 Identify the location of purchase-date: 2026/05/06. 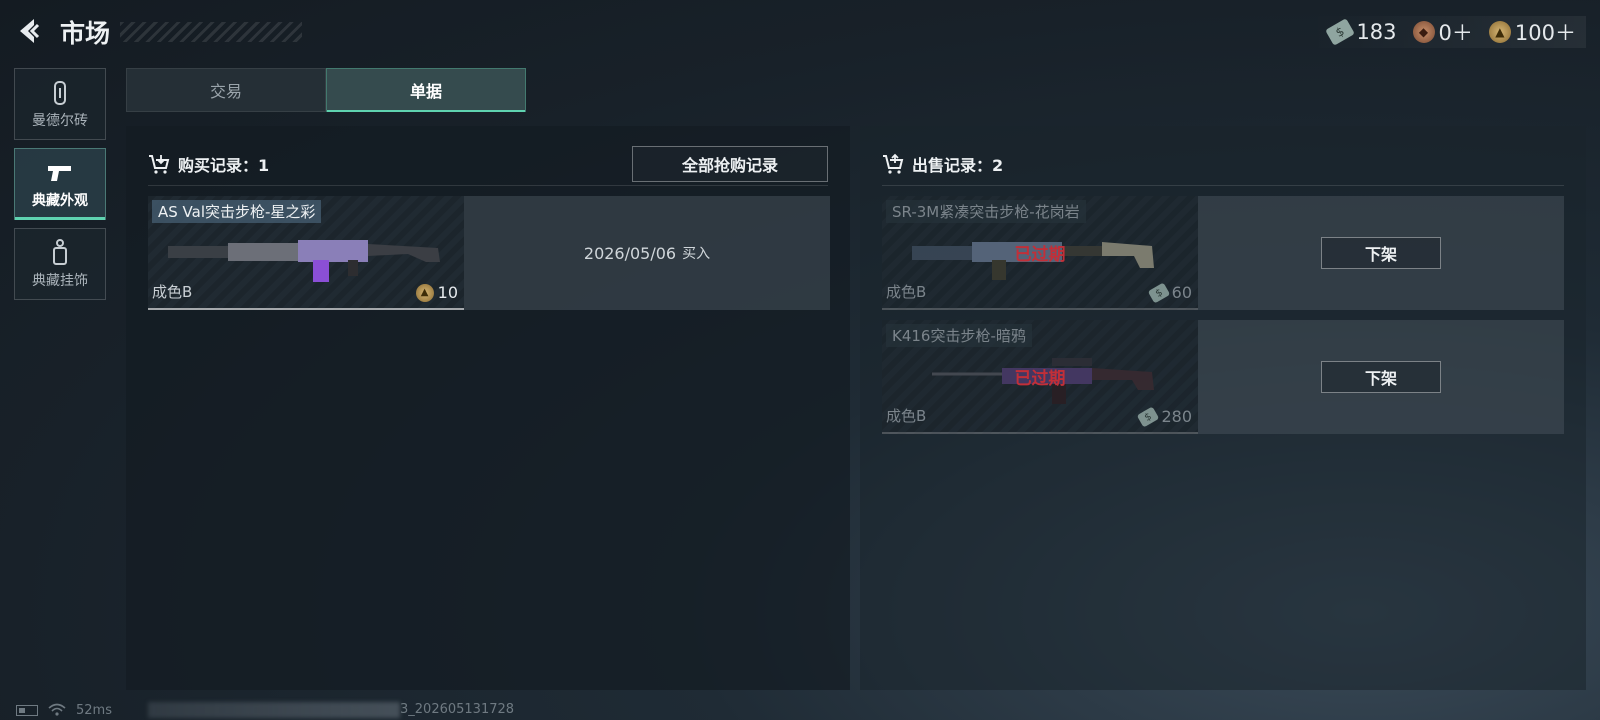
(630, 253).